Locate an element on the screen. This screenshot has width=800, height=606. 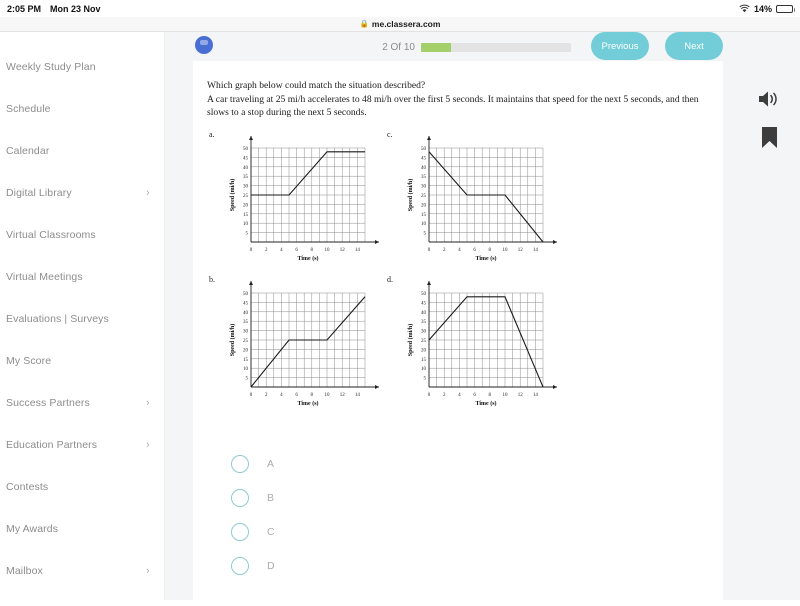
sidebar-item-weekly-study-plan: Weekly Study Plan is located at coordinates (82, 67).